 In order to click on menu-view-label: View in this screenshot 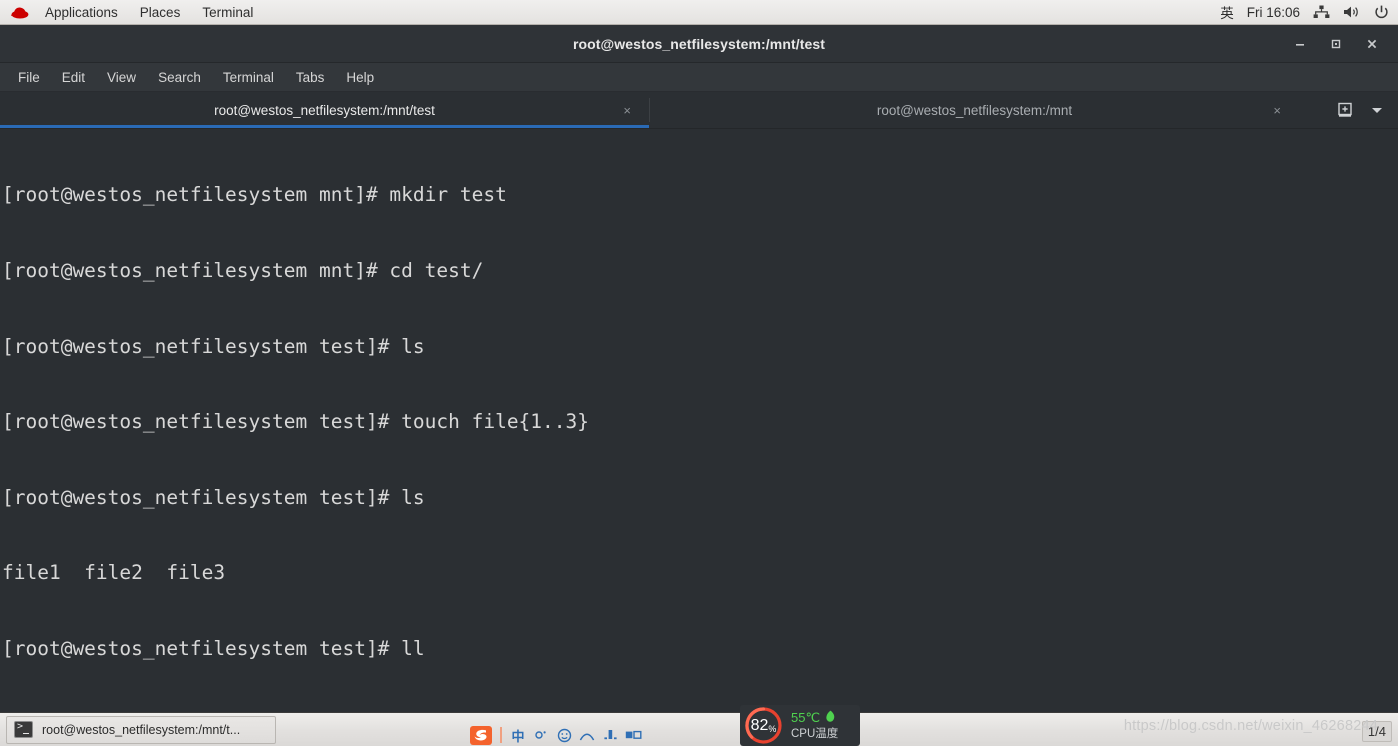, I will do `click(122, 77)`.